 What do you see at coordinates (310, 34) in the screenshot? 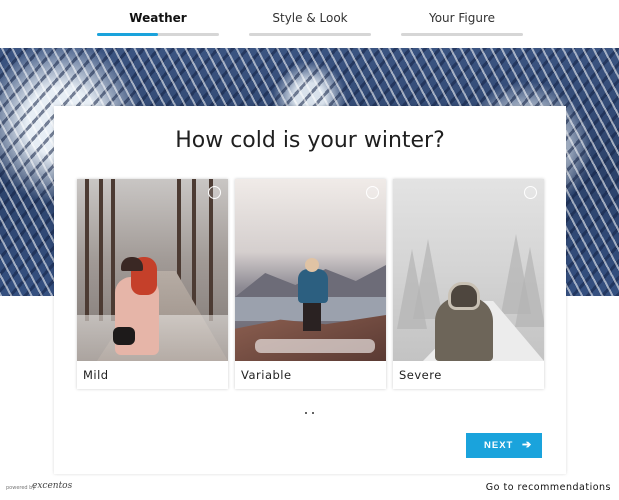
I see `tab-style-look-progress-track` at bounding box center [310, 34].